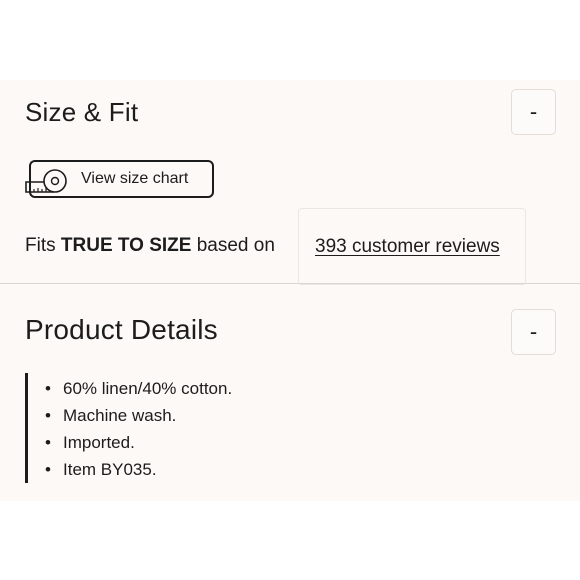 The image size is (580, 580). I want to click on size-fit-title: Size & Fit, so click(82, 112).